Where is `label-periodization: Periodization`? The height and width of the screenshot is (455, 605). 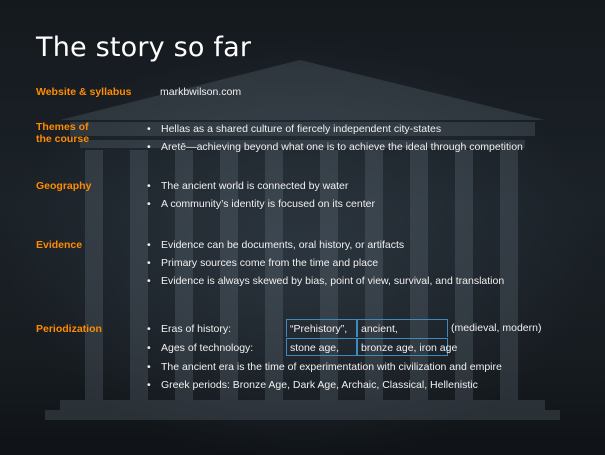
label-periodization: Periodization is located at coordinates (69, 329).